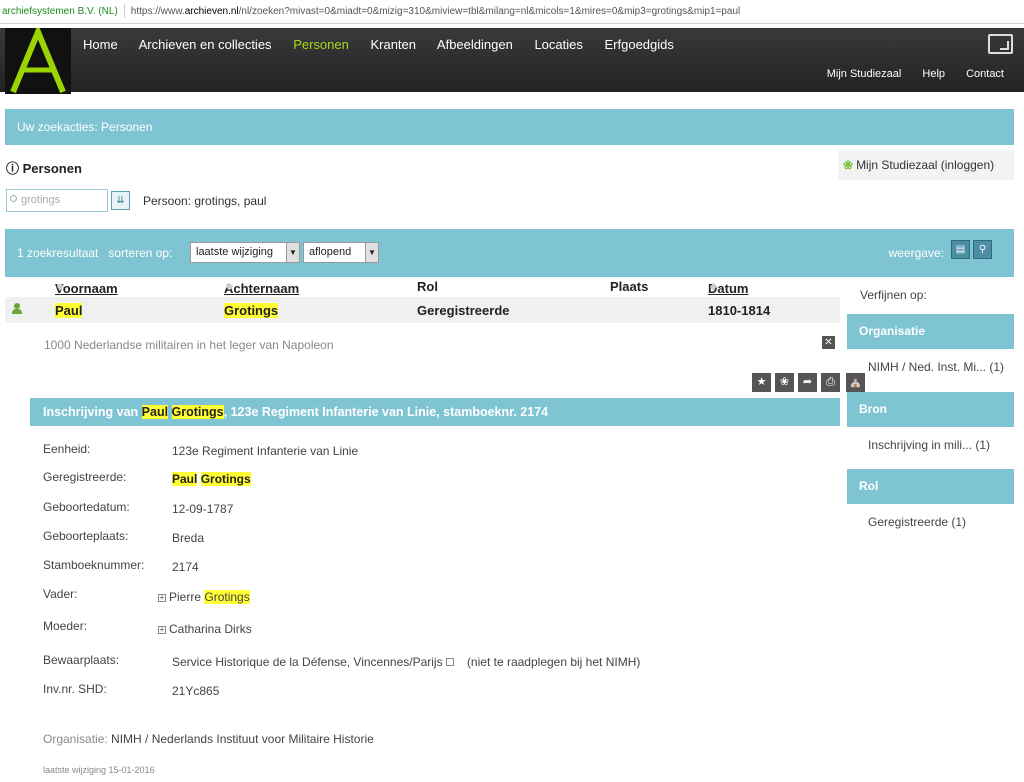  Describe the element at coordinates (930, 409) in the screenshot. I see `refine-group-bron: Bron` at that location.